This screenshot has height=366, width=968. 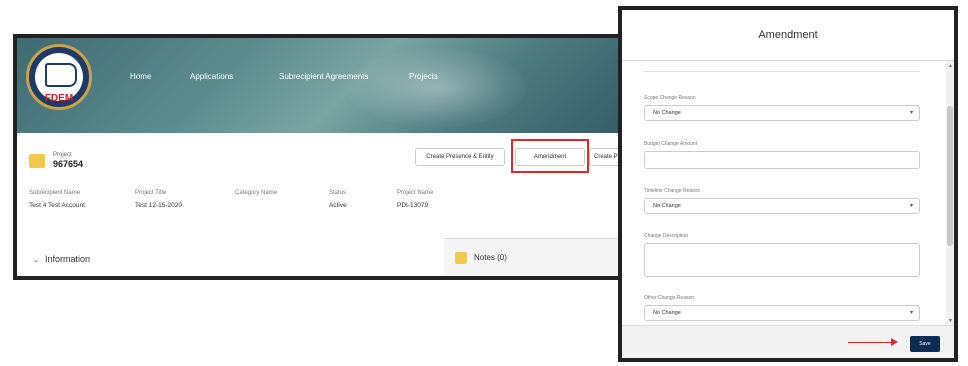 I want to click on field-label-category: Category Name, so click(x=256, y=193).